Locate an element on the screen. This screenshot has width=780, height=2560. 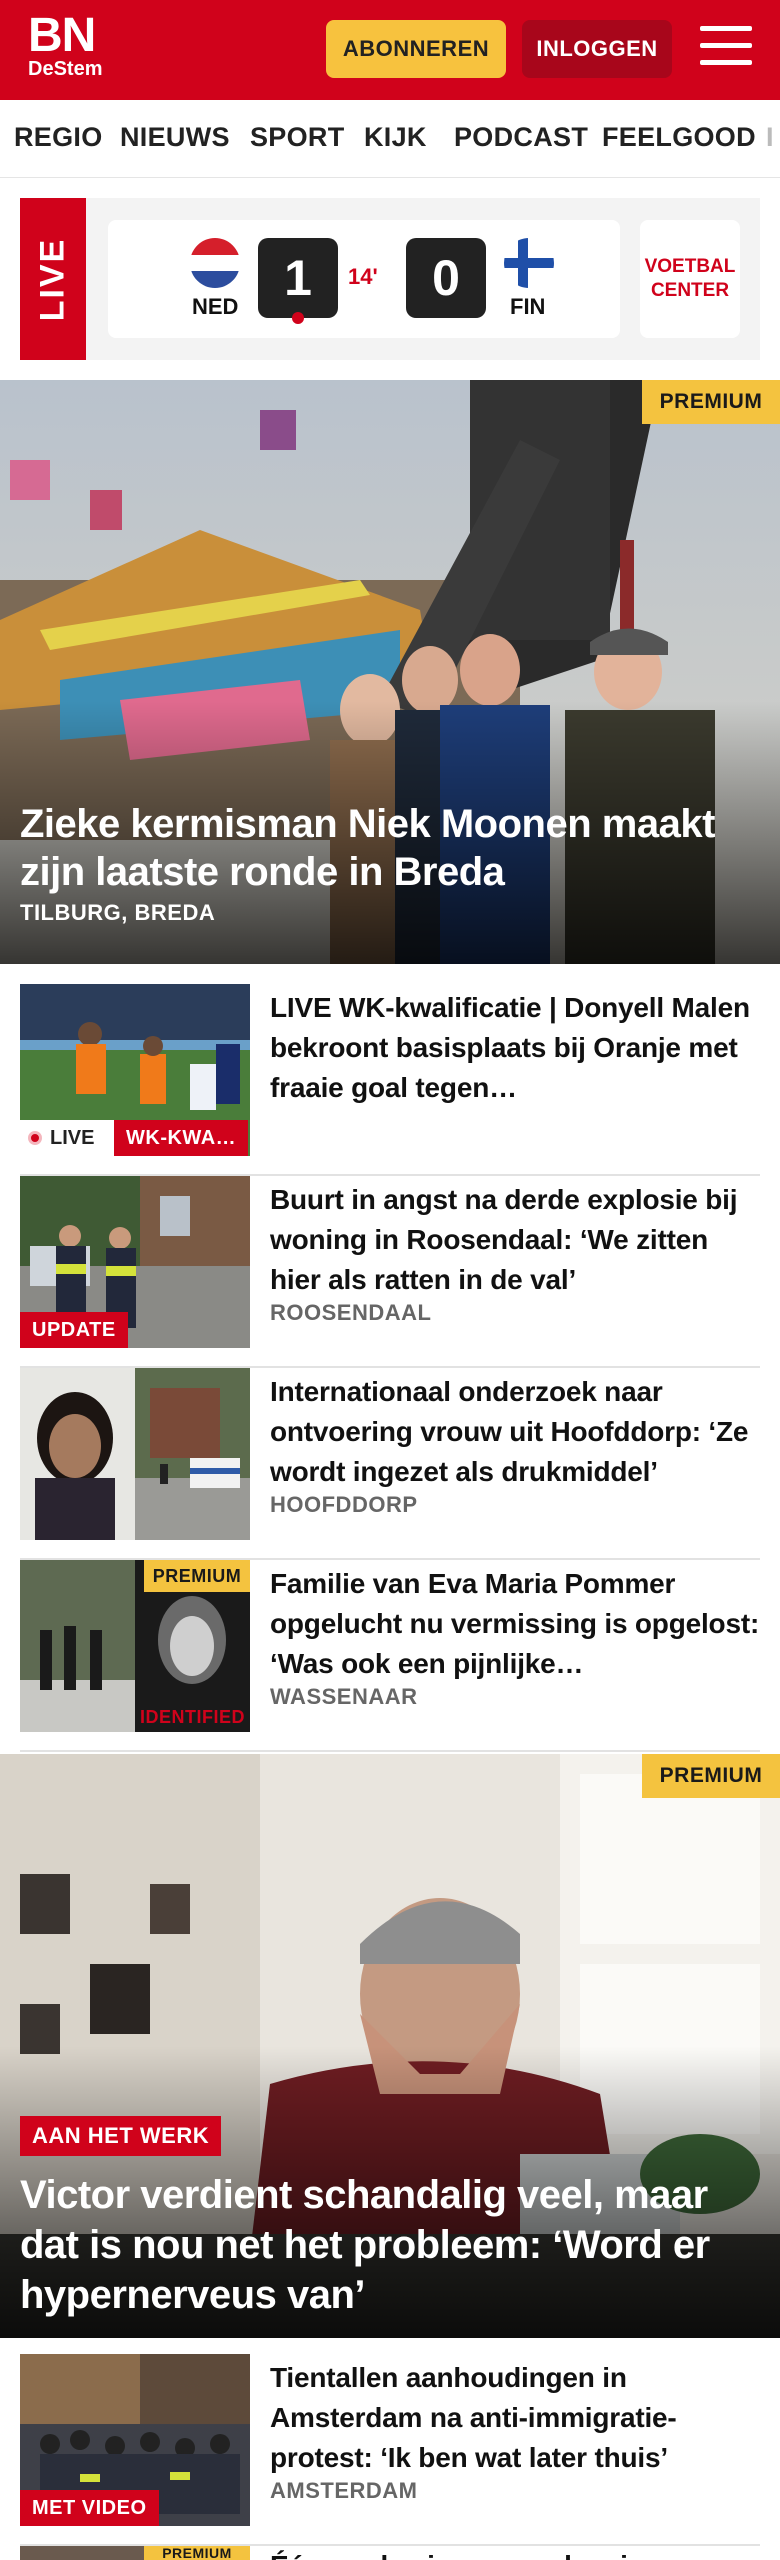
update-tag: UPDATE is located at coordinates (74, 1330).